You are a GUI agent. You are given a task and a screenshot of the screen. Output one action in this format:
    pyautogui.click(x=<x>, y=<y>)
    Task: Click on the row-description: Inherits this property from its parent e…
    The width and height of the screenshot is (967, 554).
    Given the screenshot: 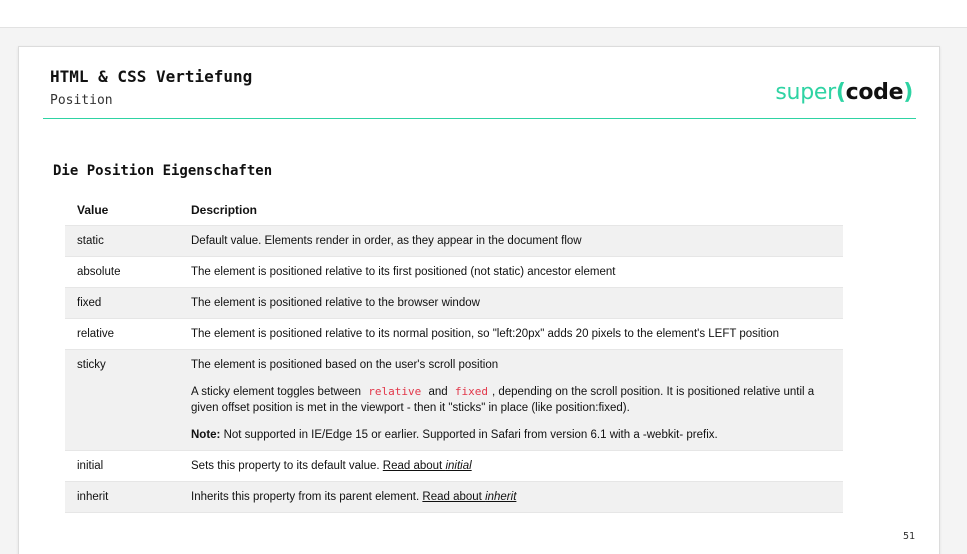 What is the action you would take?
    pyautogui.click(x=511, y=497)
    